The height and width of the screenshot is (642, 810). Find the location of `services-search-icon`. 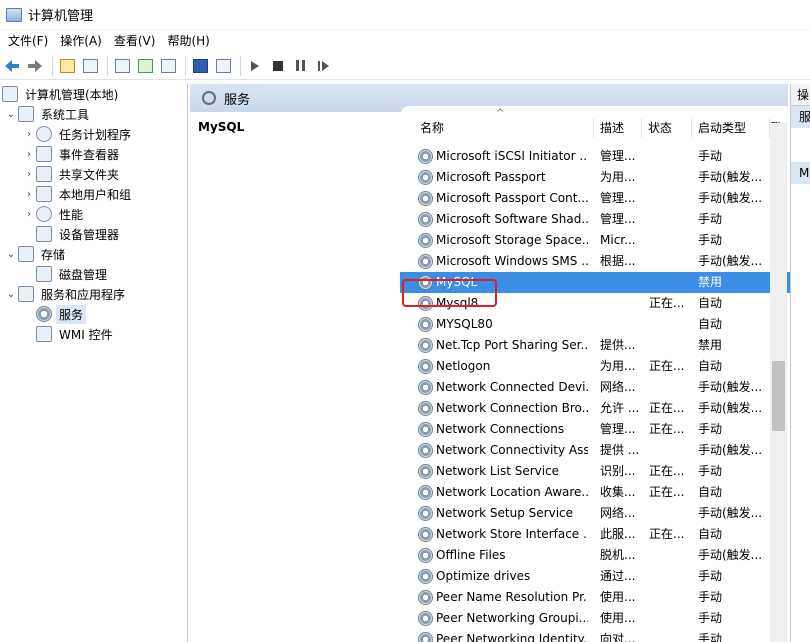

services-search-icon is located at coordinates (209, 98).